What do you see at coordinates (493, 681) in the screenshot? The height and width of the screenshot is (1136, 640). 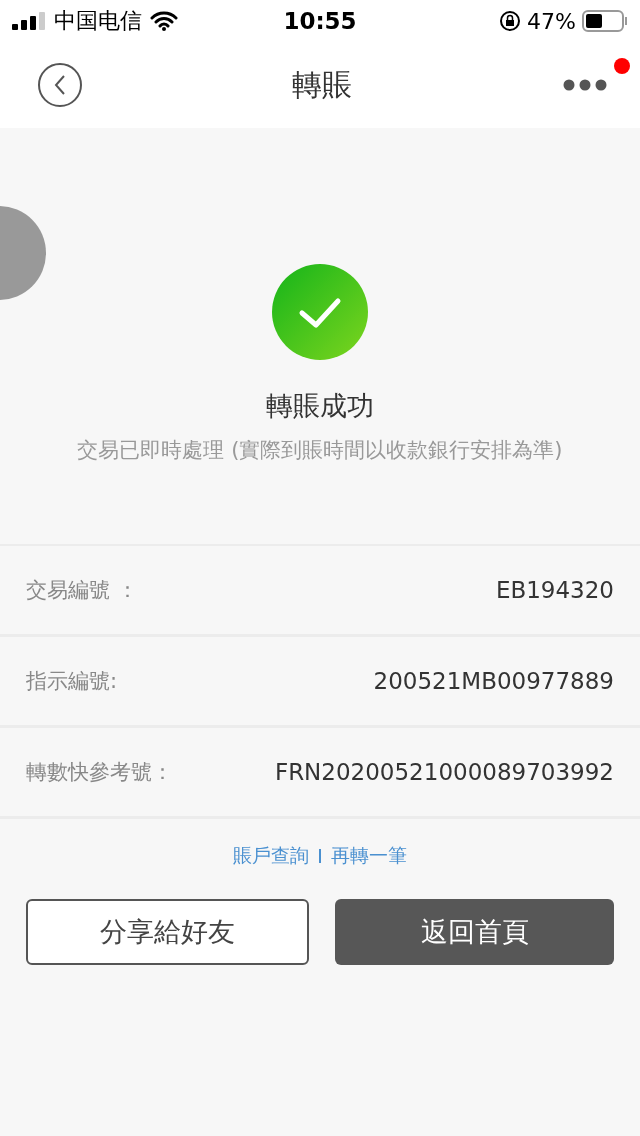 I see `detail-value: 200521MB00977889` at bounding box center [493, 681].